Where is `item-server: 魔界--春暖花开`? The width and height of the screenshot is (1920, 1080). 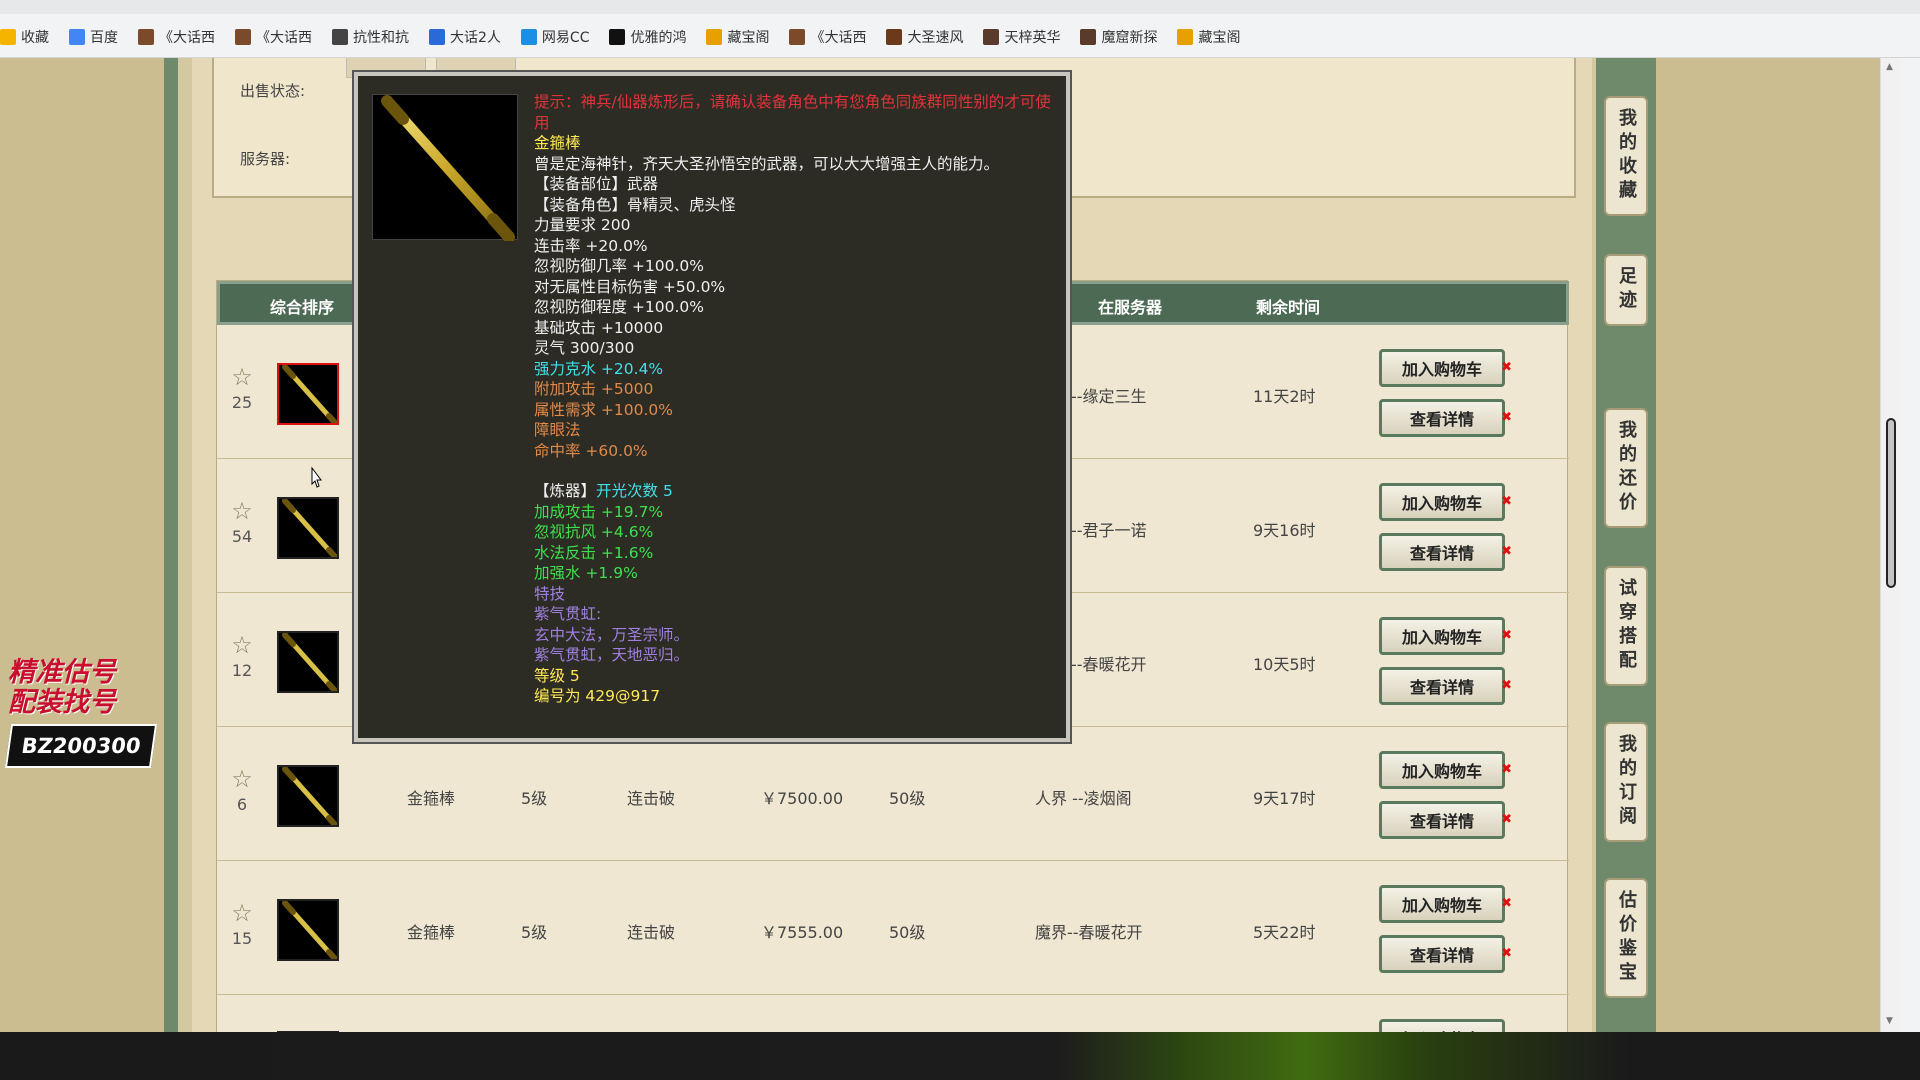
item-server: 魔界--春暖花开 is located at coordinates (1089, 932).